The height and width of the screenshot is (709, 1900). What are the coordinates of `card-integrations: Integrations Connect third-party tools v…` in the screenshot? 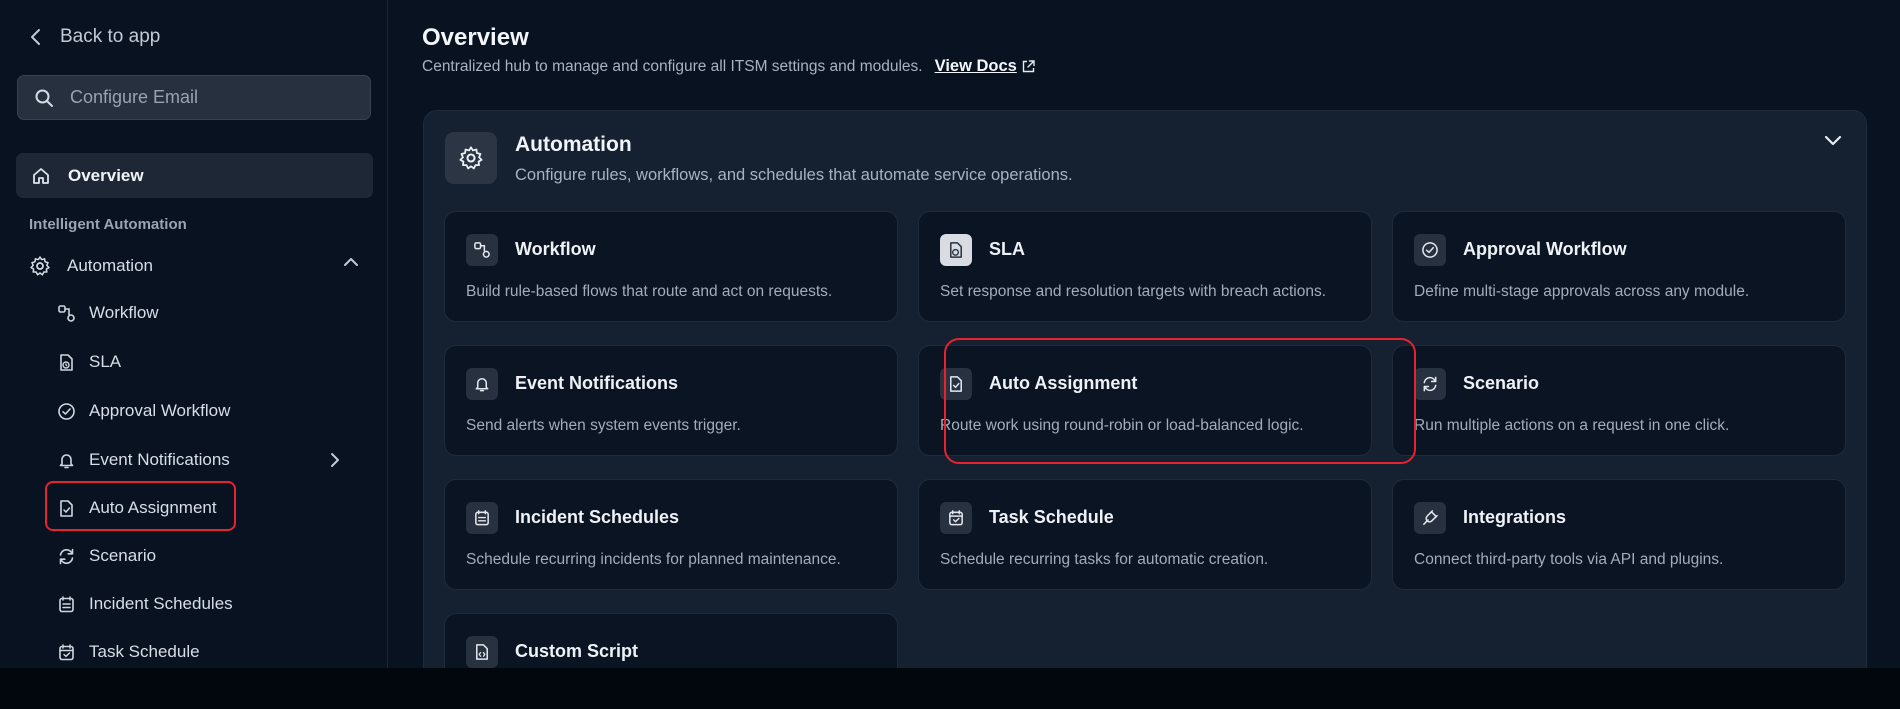 It's located at (1619, 534).